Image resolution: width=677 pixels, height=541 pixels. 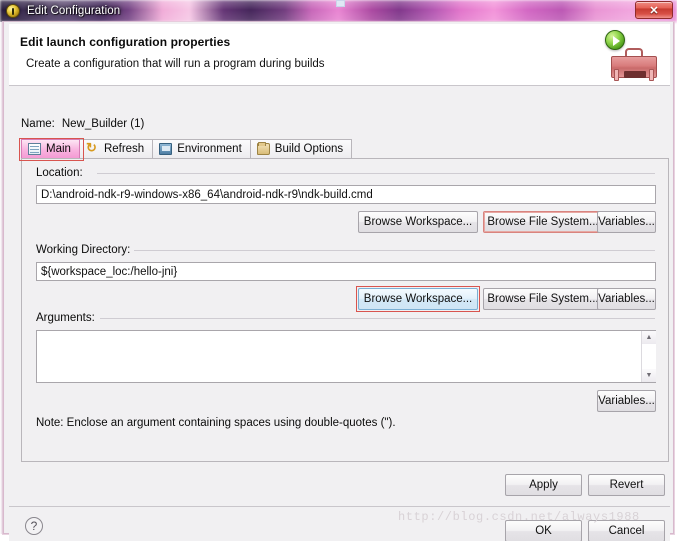 What do you see at coordinates (376, 173) in the screenshot?
I see `location-group-rule` at bounding box center [376, 173].